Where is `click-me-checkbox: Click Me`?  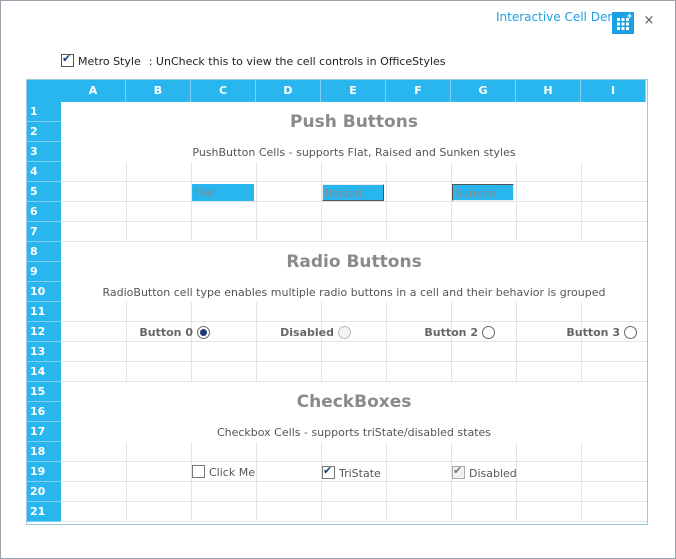
click-me-checkbox: Click Me is located at coordinates (223, 472).